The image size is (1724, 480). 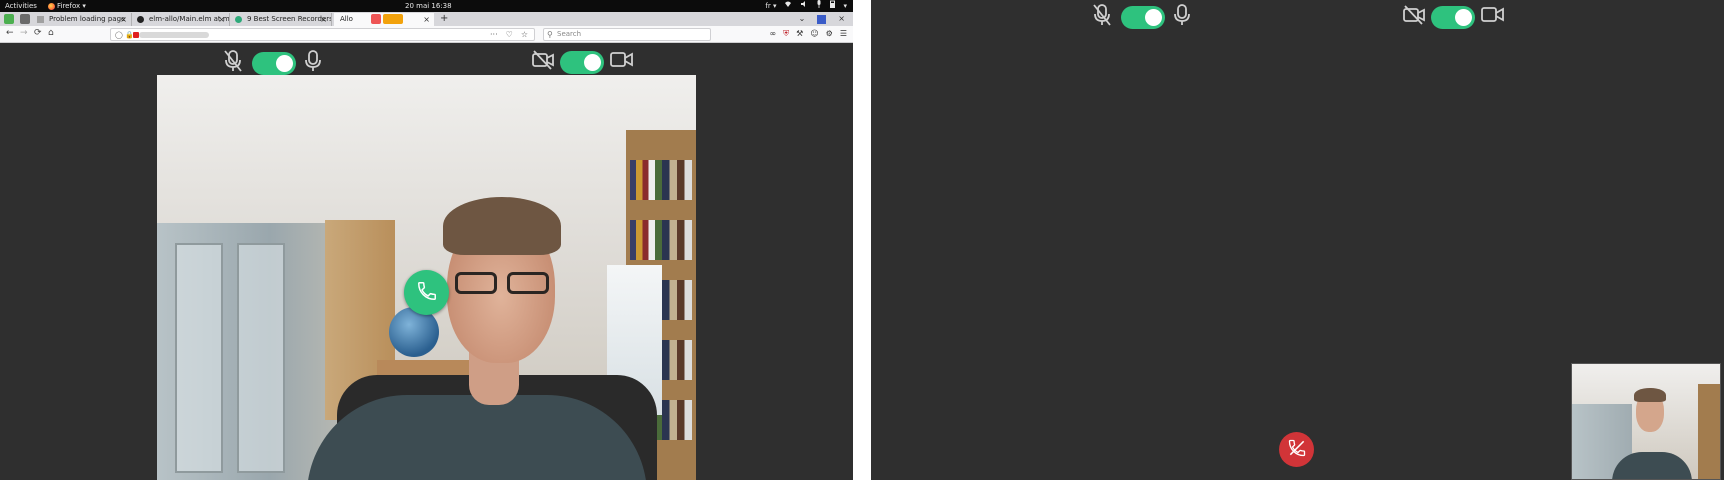 What do you see at coordinates (845, 6) in the screenshot?
I see `system-menu-arrow: ▾` at bounding box center [845, 6].